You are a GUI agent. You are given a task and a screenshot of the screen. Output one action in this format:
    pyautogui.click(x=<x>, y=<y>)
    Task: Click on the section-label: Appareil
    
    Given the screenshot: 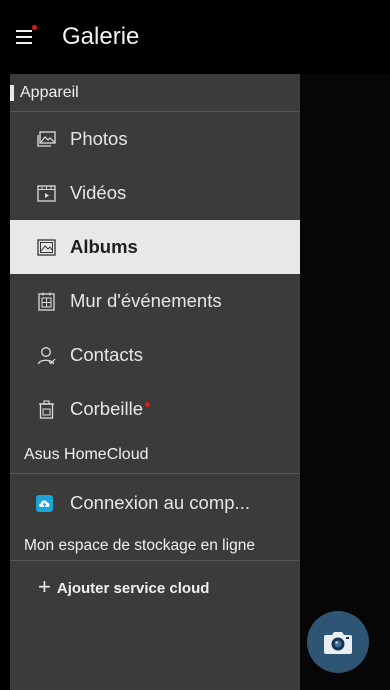 What is the action you would take?
    pyautogui.click(x=49, y=92)
    